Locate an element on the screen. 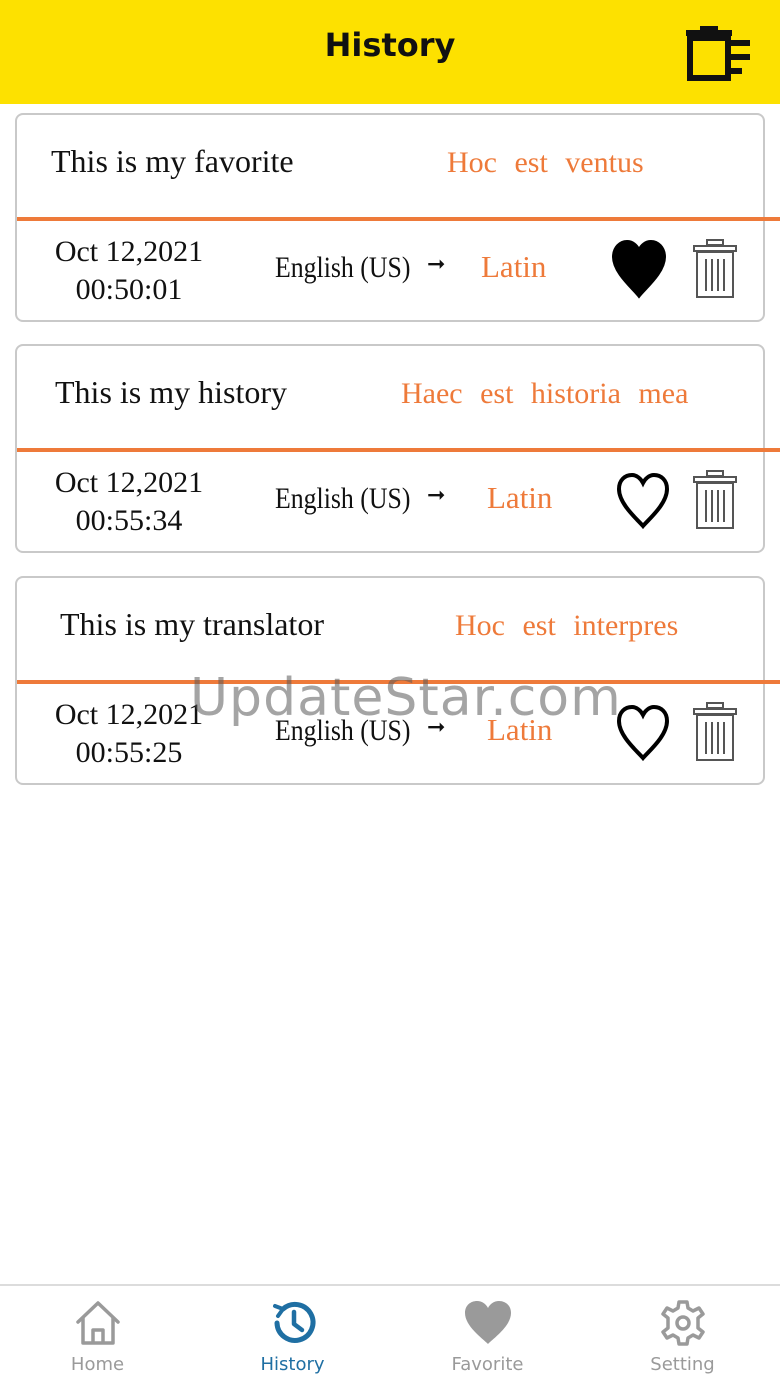  trash-list-icon is located at coordinates (718, 53).